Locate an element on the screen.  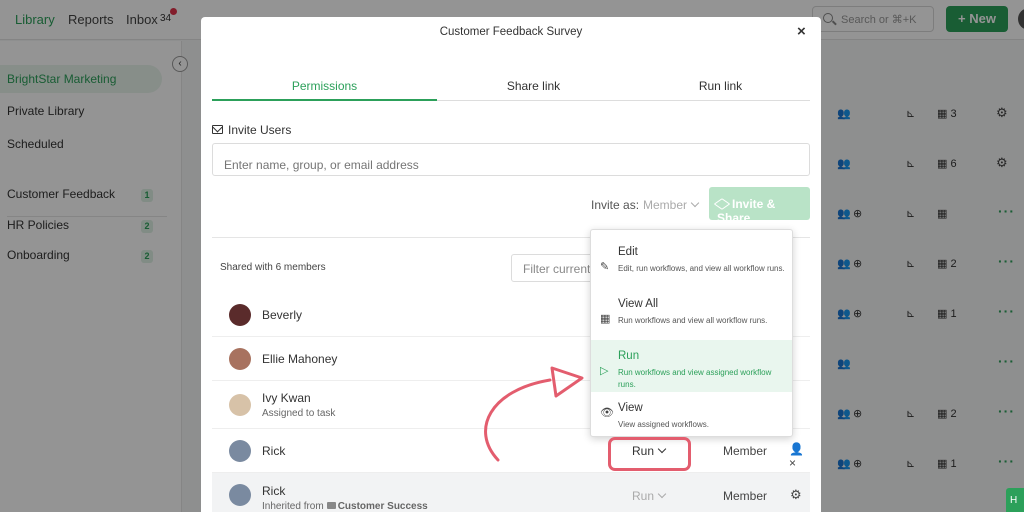
annotation-arrow is located at coordinates (534, 414).